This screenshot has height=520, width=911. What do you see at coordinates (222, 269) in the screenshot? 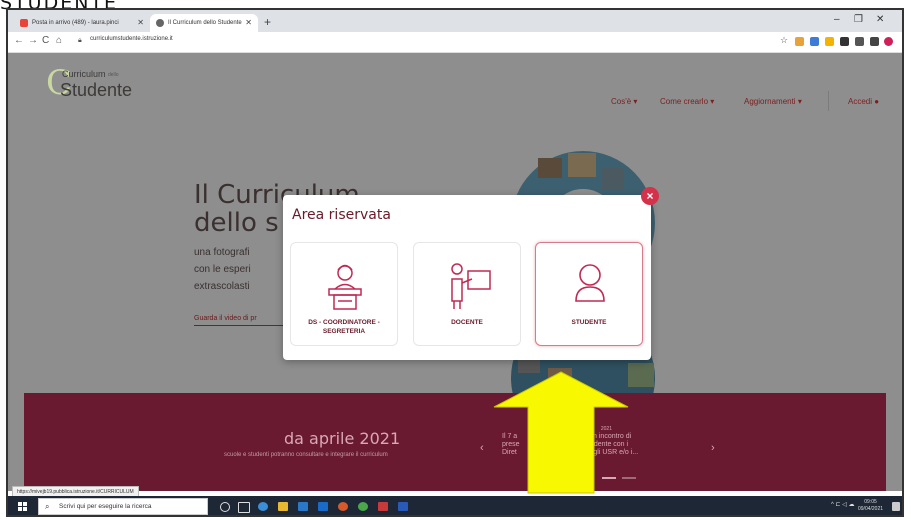
I see `hero-text-line: con le esperi` at bounding box center [222, 269].